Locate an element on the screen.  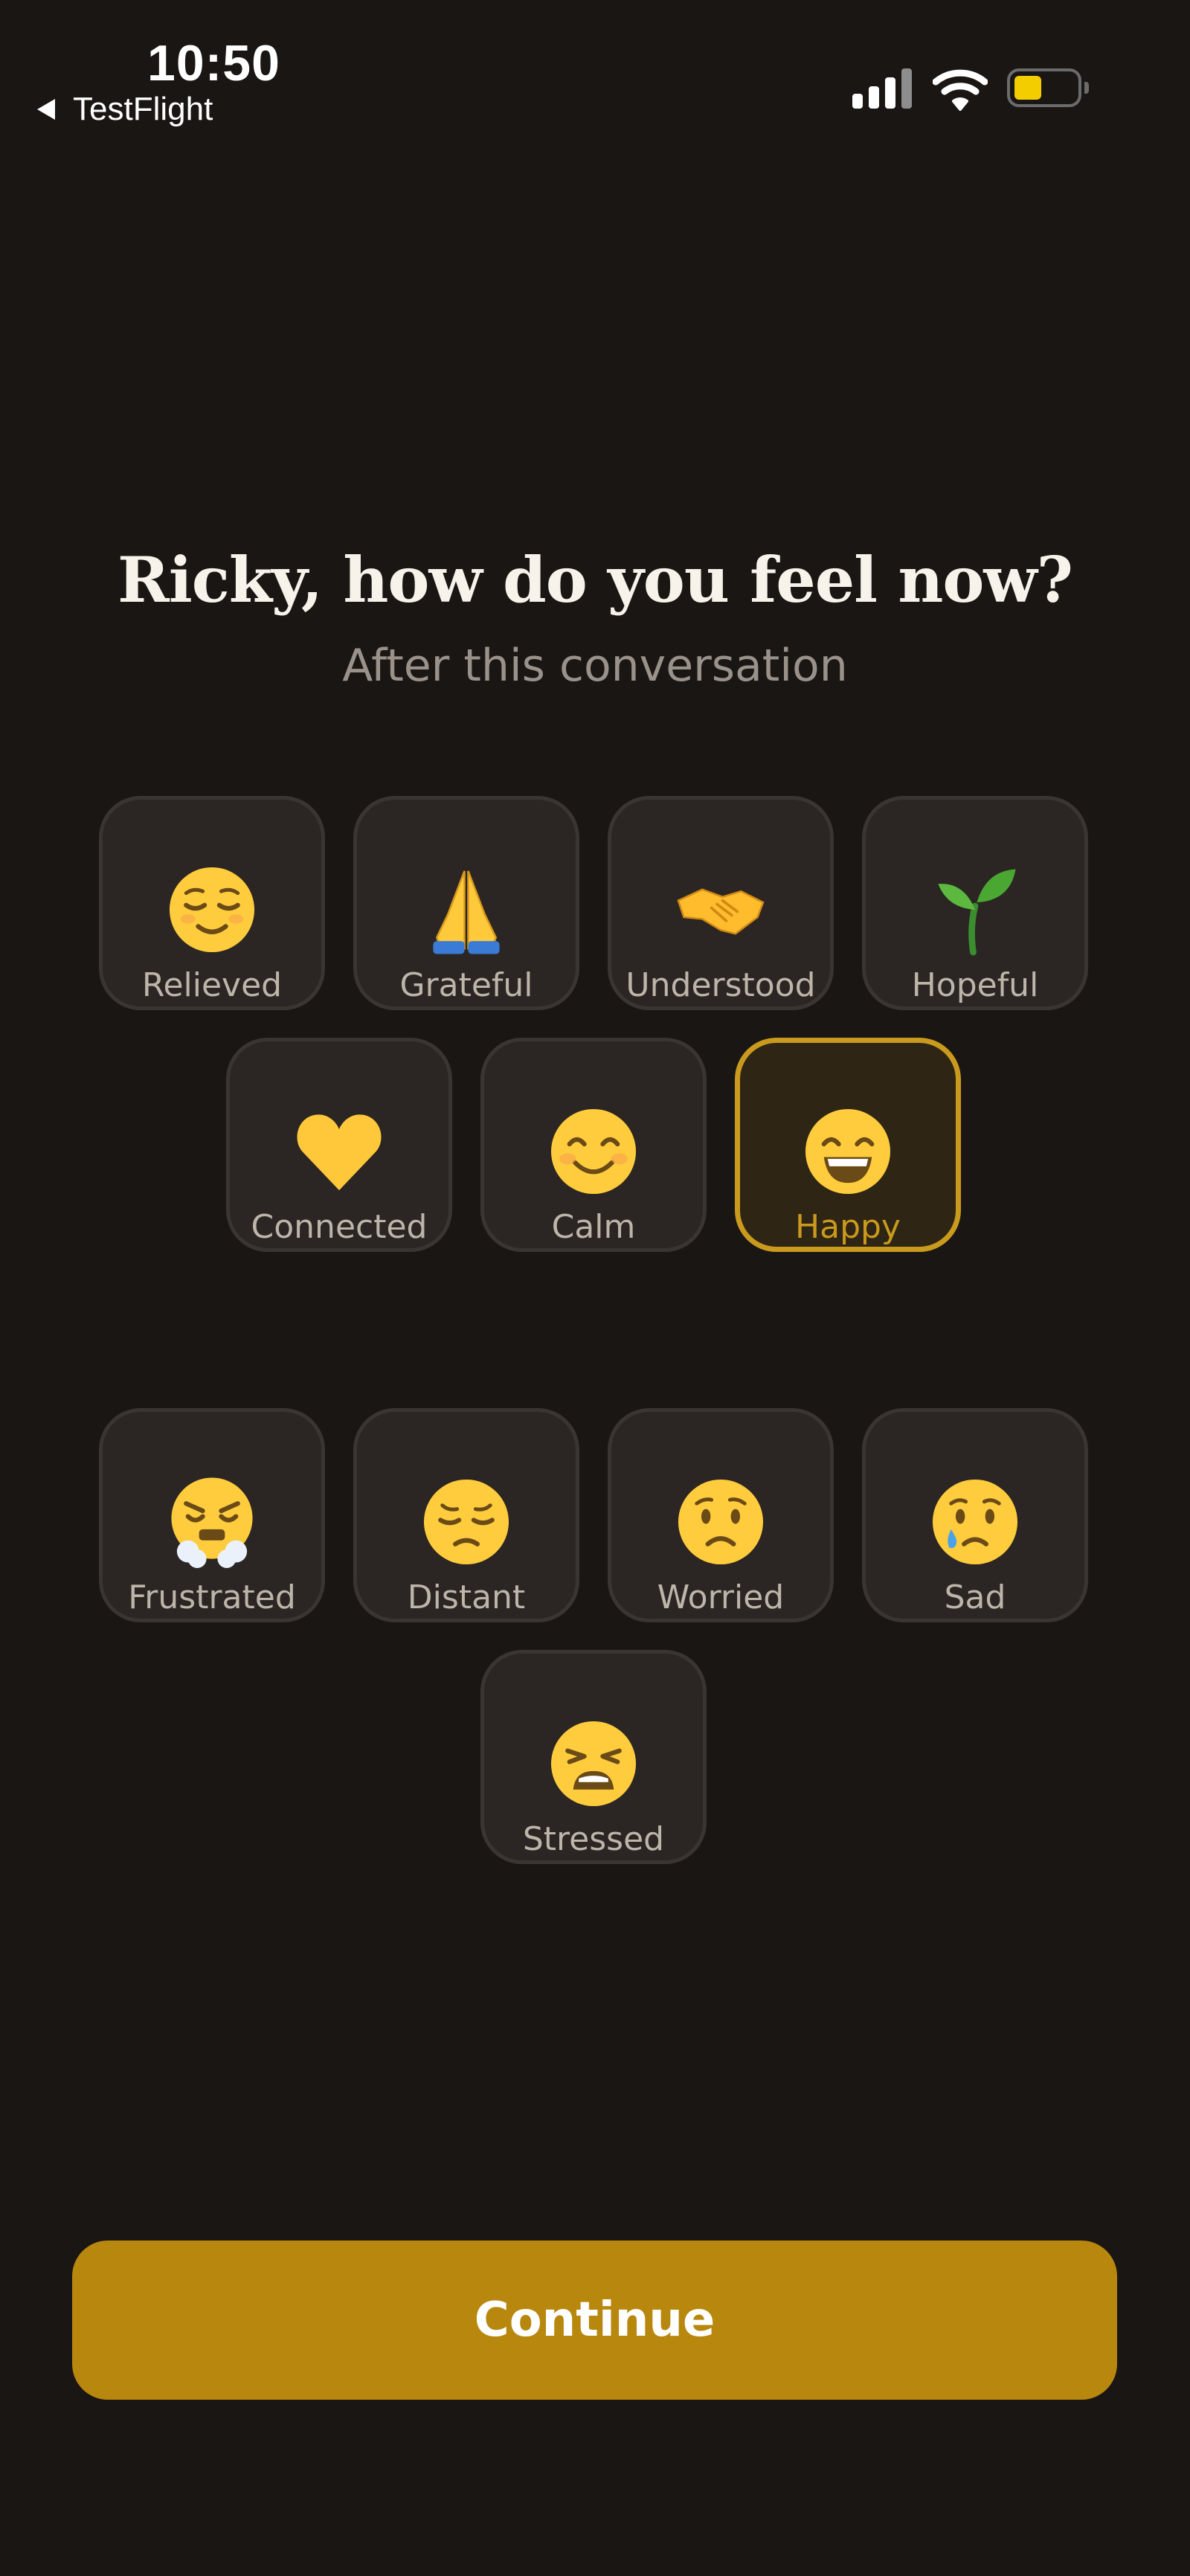
mood-tile-distant: Distant is located at coordinates (466, 1515).